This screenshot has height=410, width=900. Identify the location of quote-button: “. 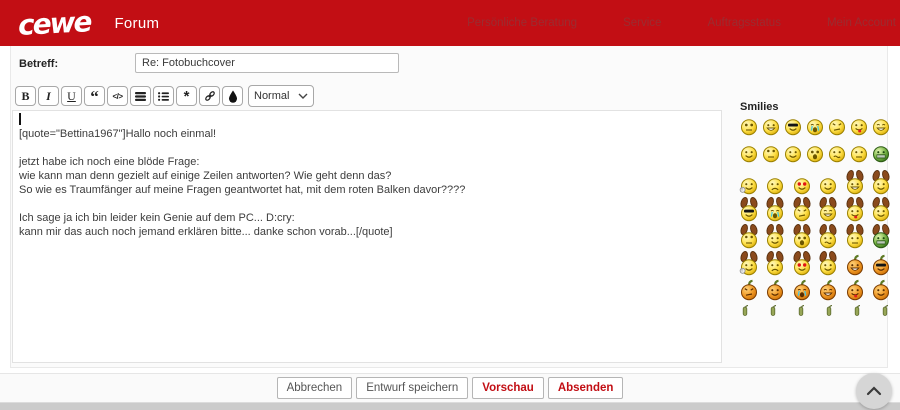
(94, 96).